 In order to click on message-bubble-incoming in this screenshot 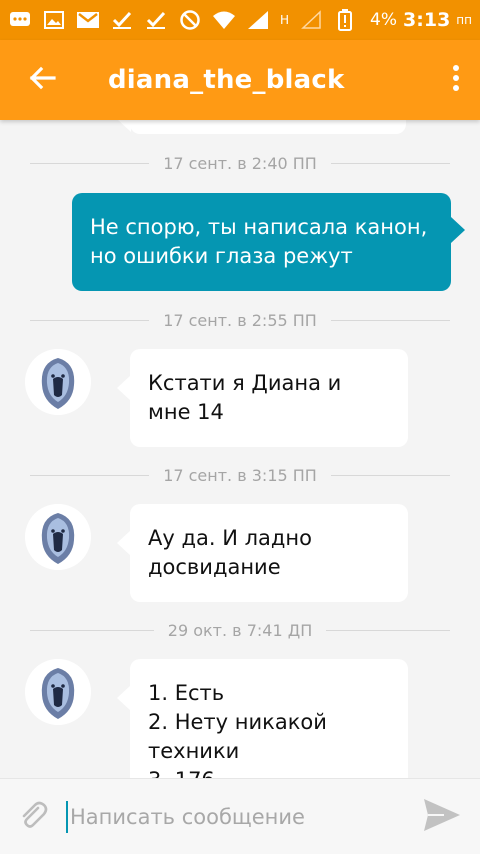, I will do `click(261, 127)`.